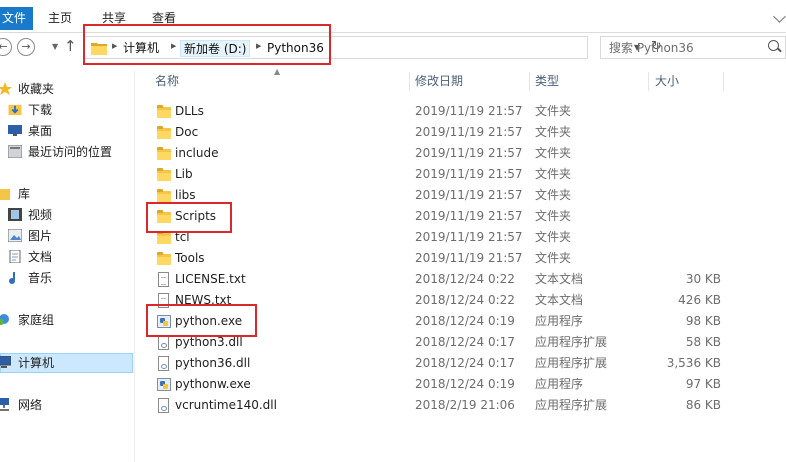  What do you see at coordinates (779, 16) in the screenshot?
I see `expand-ribbon-icon` at bounding box center [779, 16].